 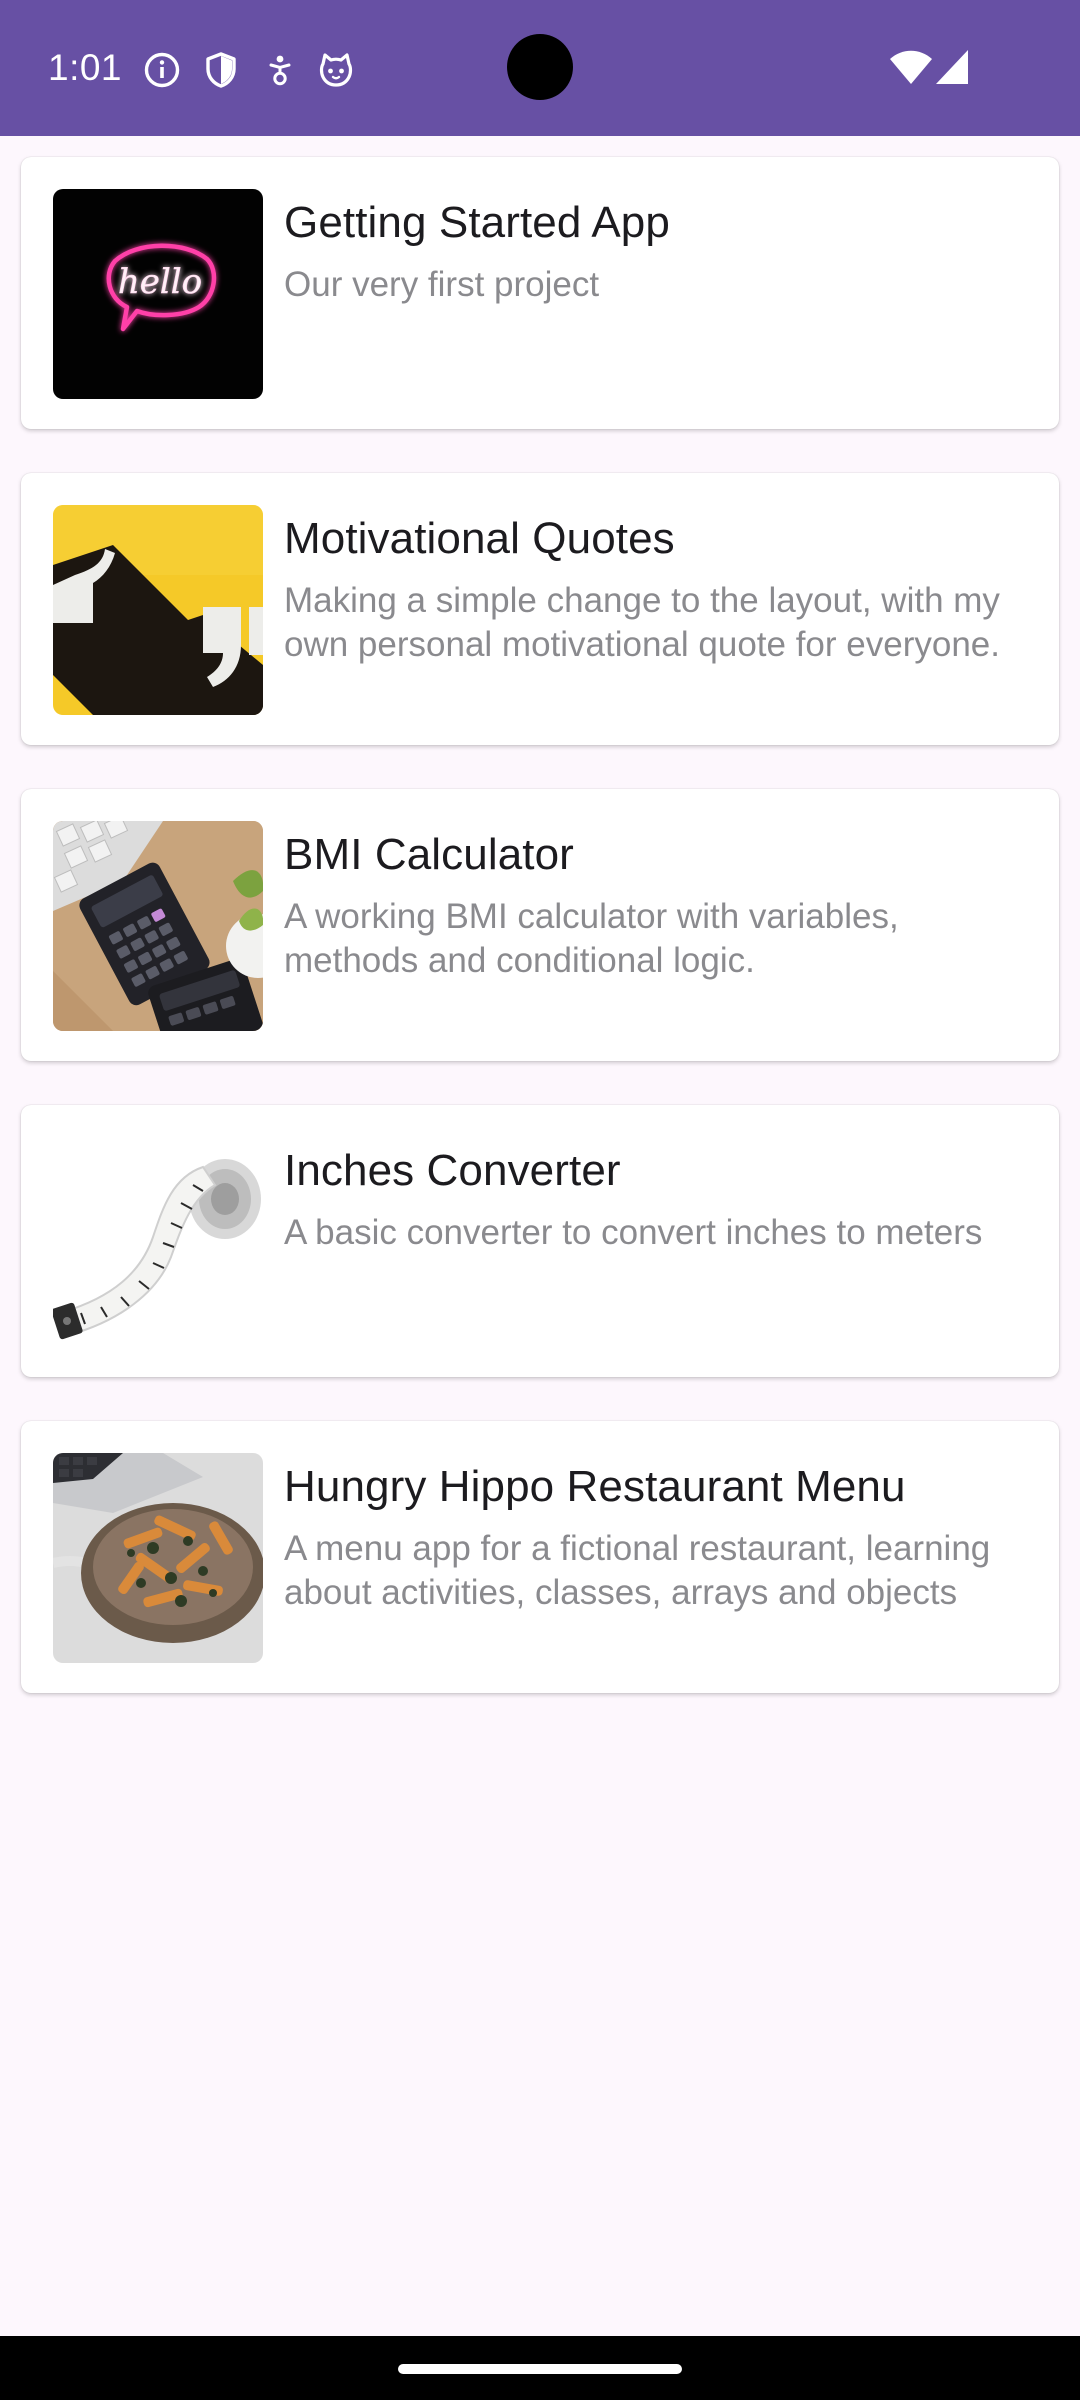 What do you see at coordinates (221, 70) in the screenshot?
I see `shield-icon` at bounding box center [221, 70].